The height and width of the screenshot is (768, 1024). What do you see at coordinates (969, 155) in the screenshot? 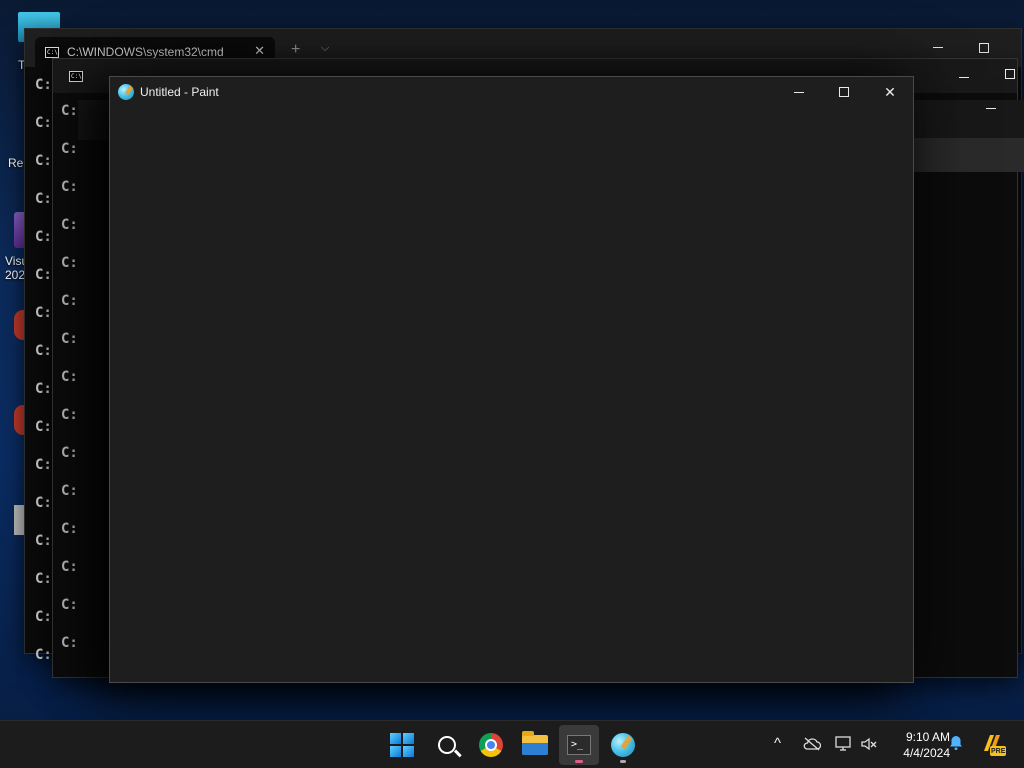
I see `background-window-edge` at bounding box center [969, 155].